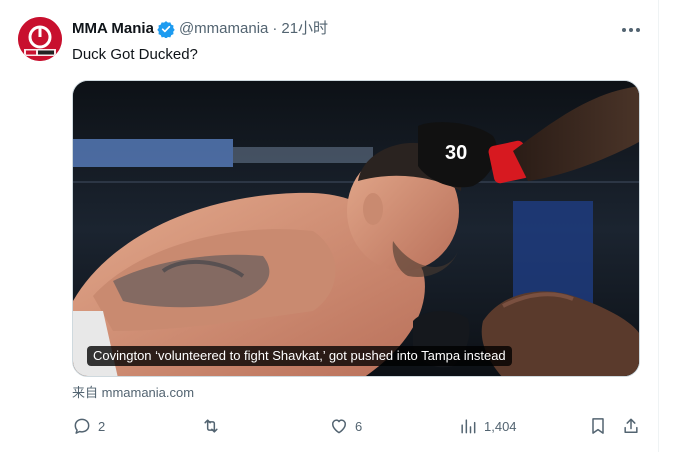  I want to click on bookmark-button, so click(598, 426).